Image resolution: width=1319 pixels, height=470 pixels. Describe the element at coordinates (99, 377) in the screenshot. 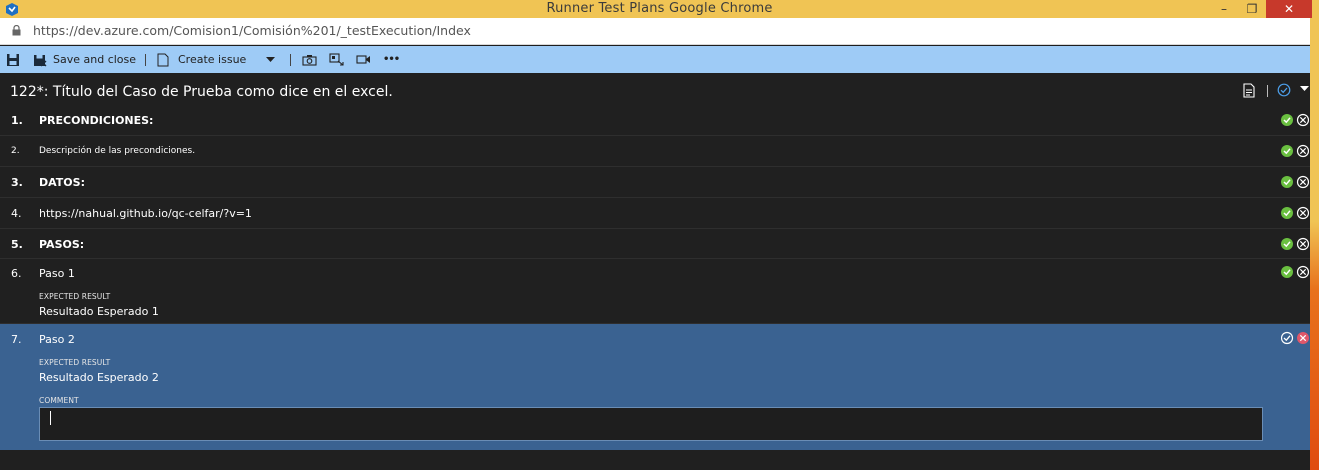

I see `expected-result-text: Resultado Esperado 2` at that location.